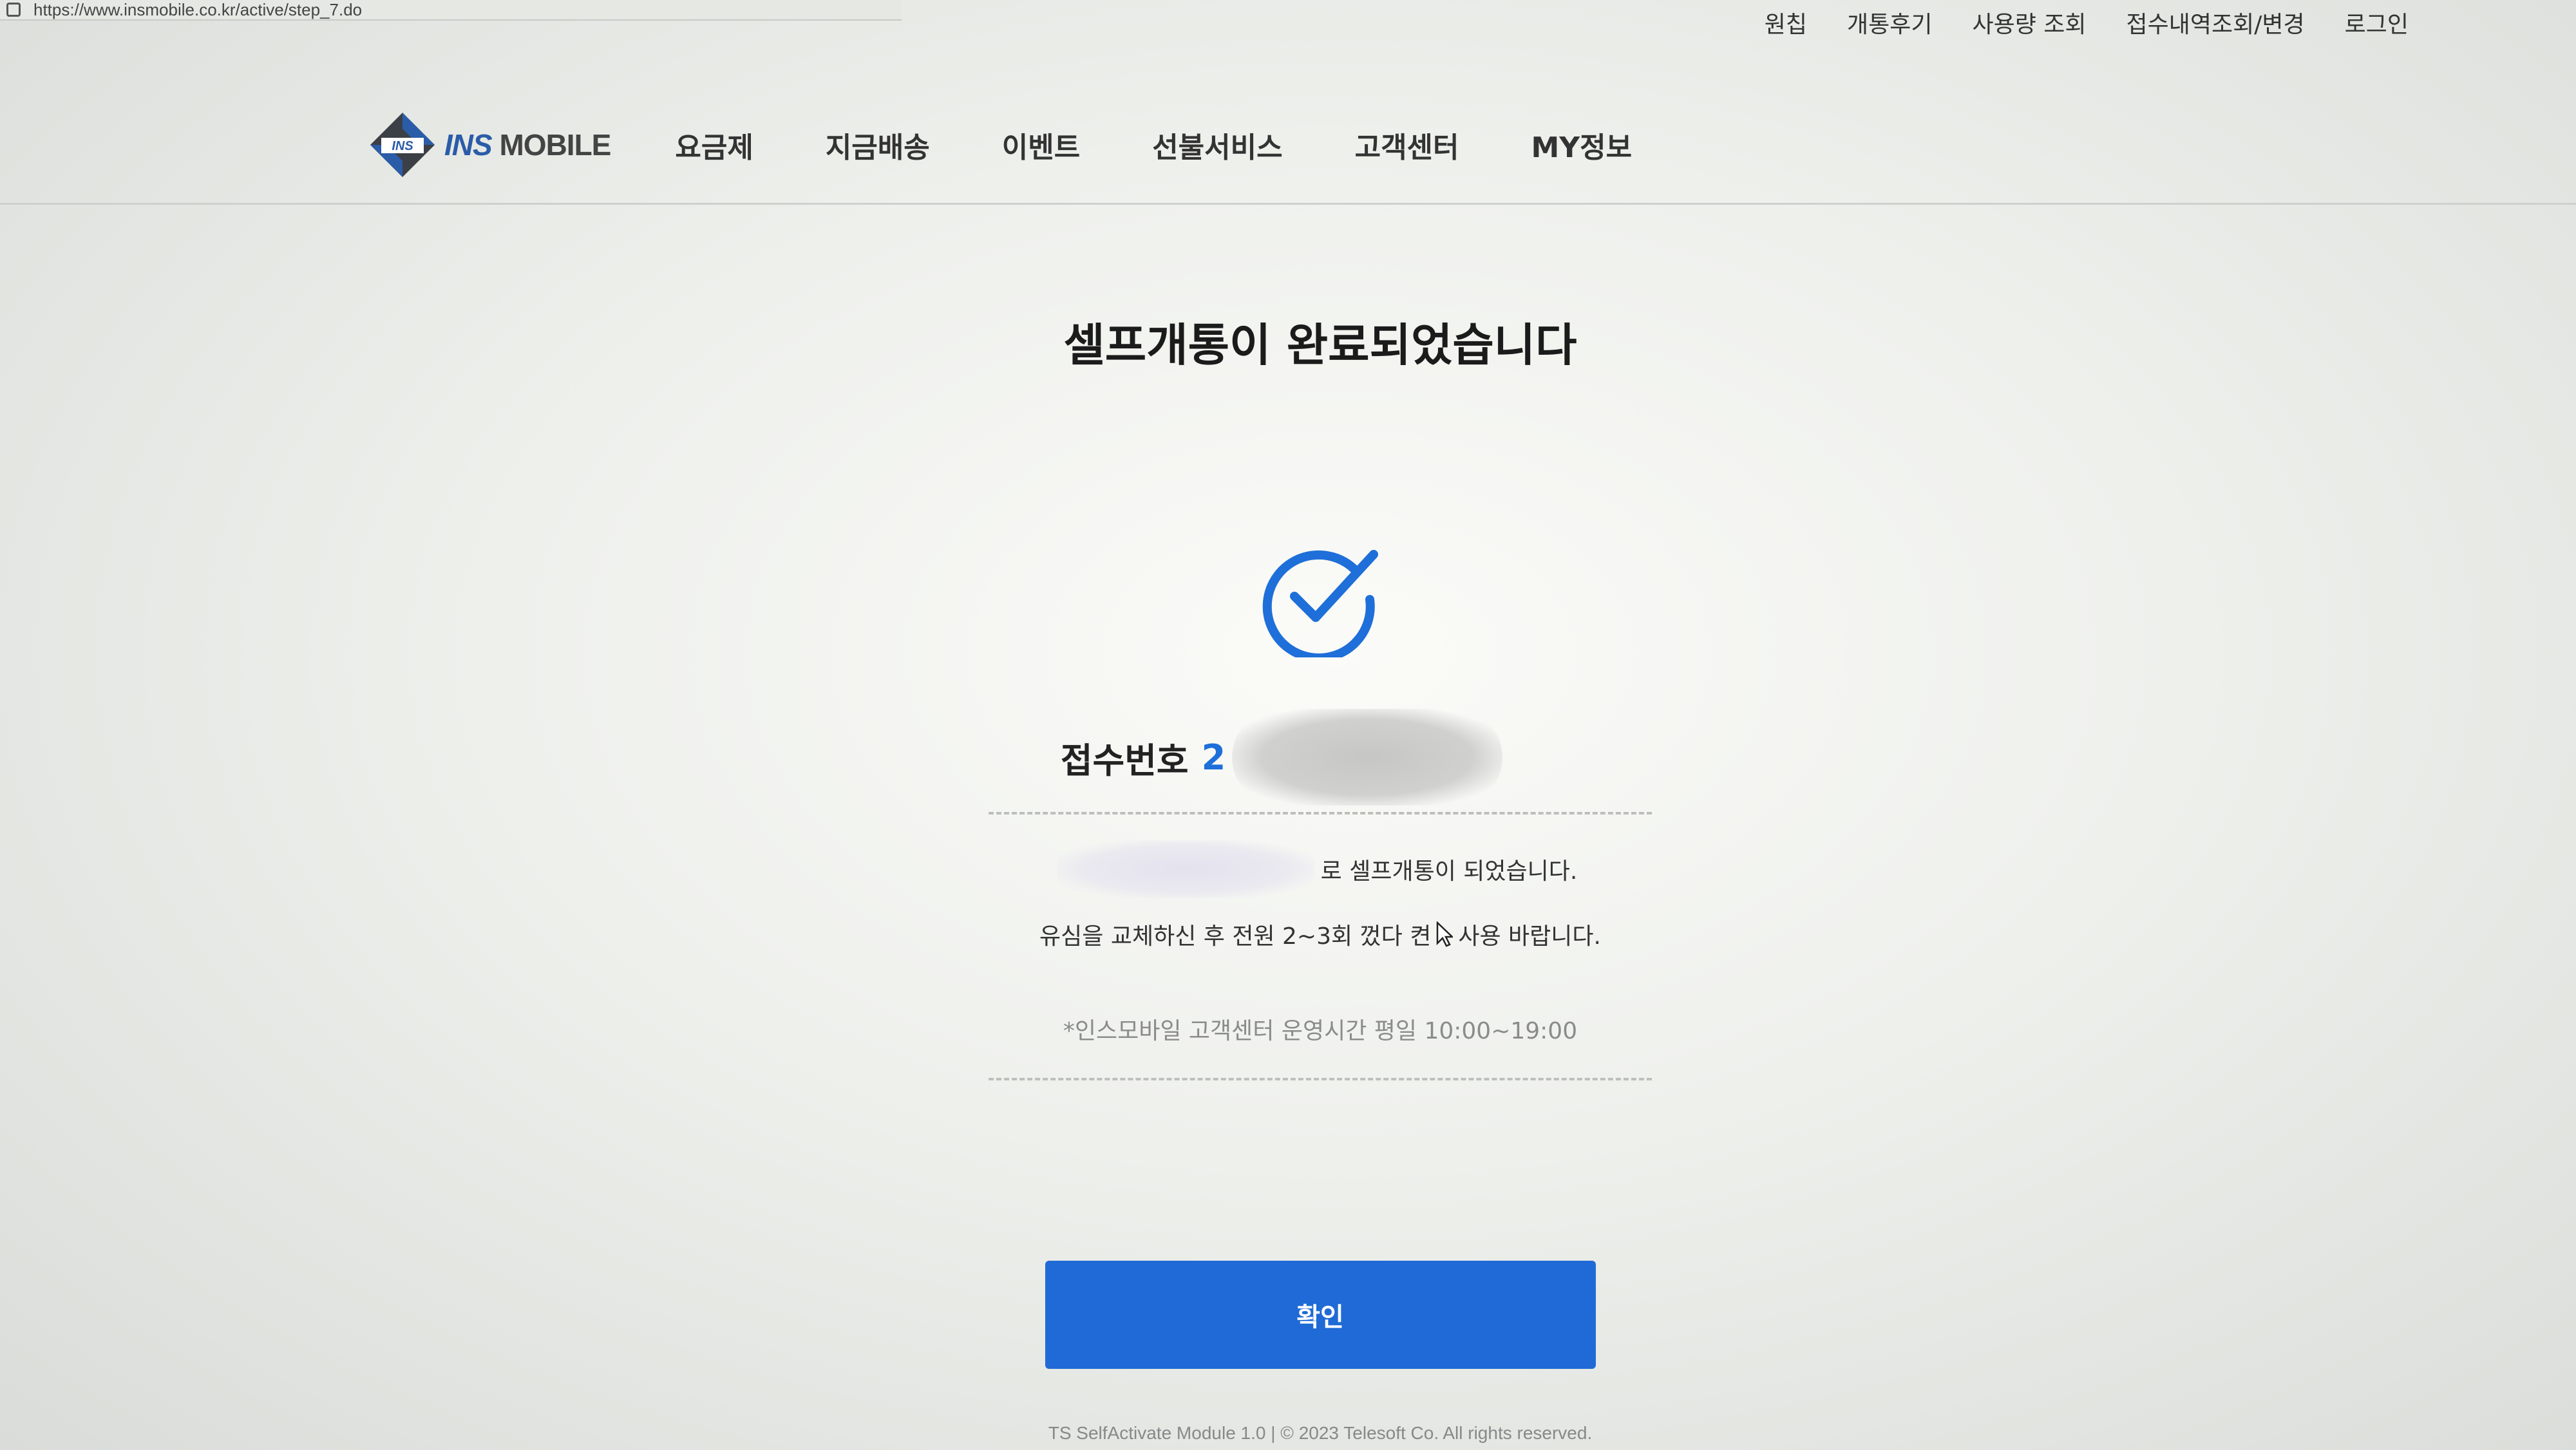 This screenshot has width=2576, height=1450. I want to click on mouse-pointer-icon, so click(1446, 934).